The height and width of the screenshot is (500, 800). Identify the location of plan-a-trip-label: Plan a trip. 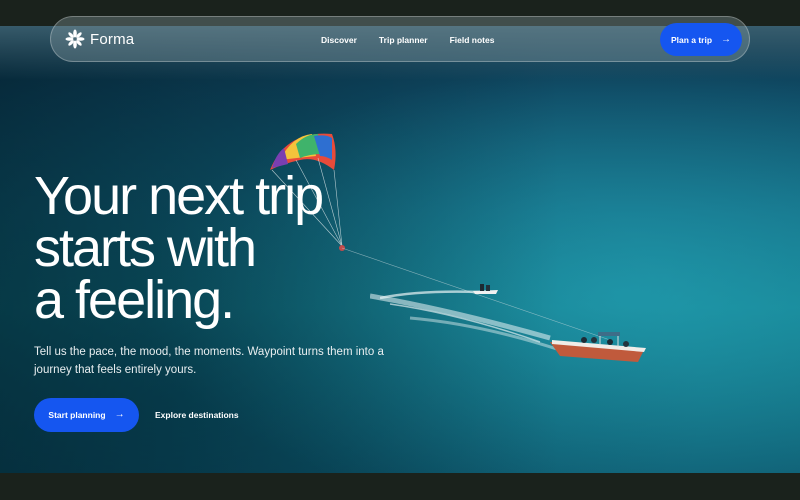
(691, 39).